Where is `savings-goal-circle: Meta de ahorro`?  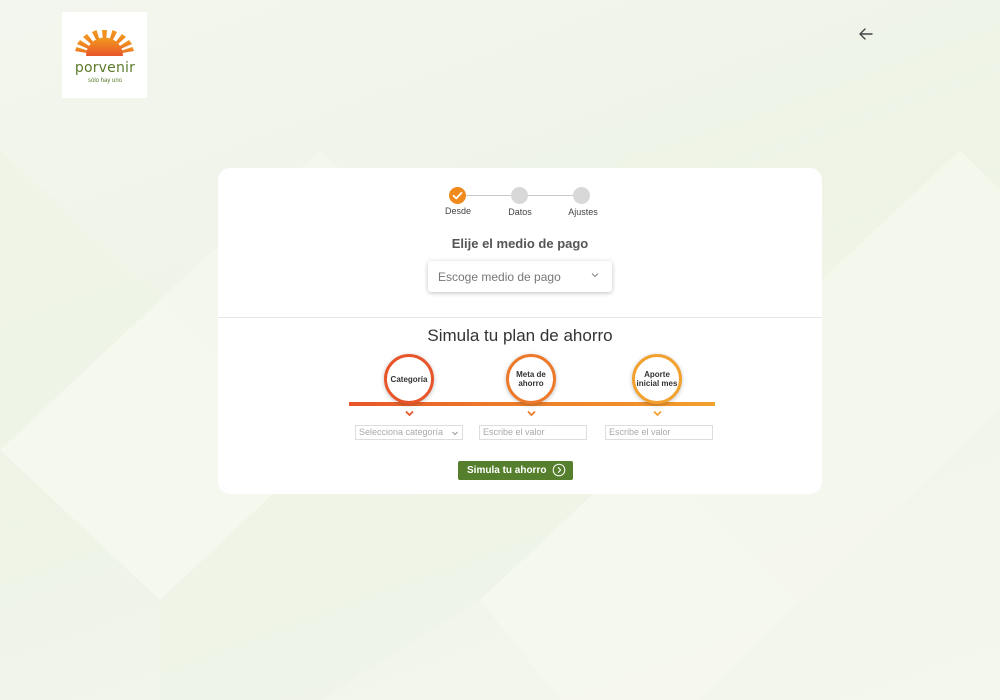 savings-goal-circle: Meta de ahorro is located at coordinates (531, 379).